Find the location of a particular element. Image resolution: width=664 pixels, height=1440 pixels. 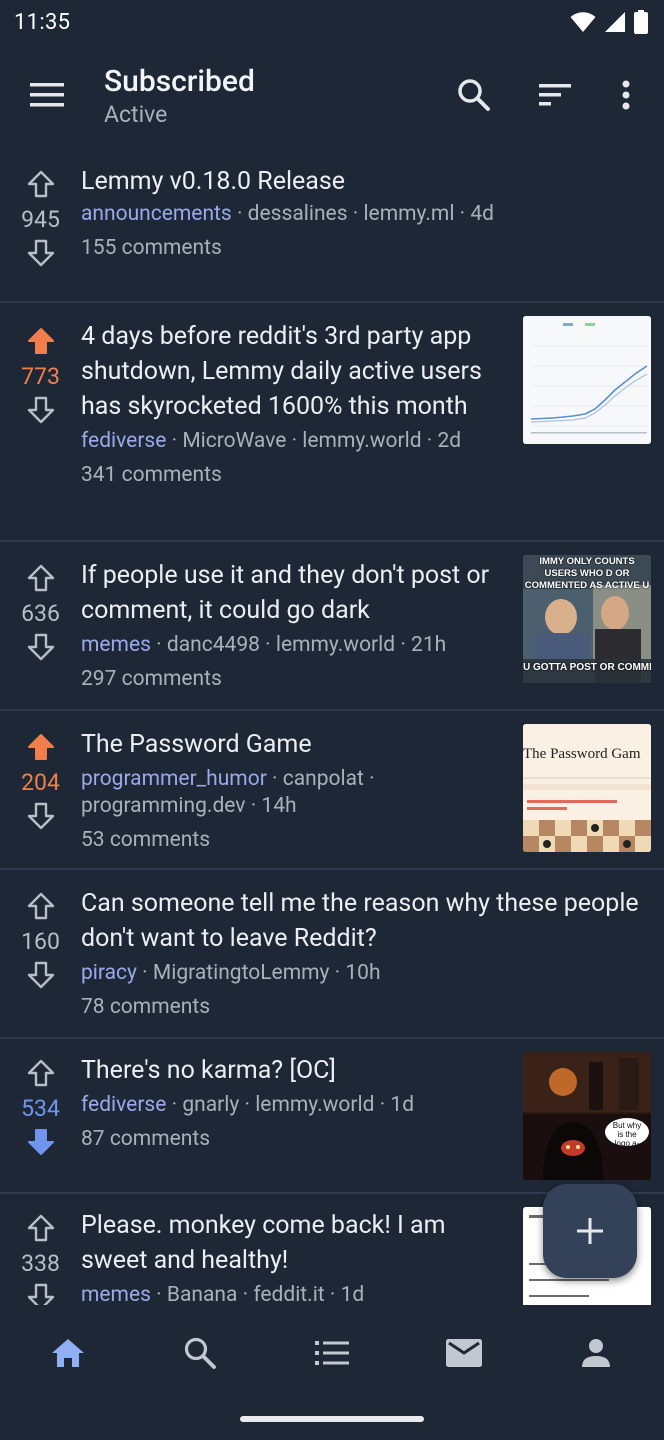

nav-profile is located at coordinates (596, 1353).